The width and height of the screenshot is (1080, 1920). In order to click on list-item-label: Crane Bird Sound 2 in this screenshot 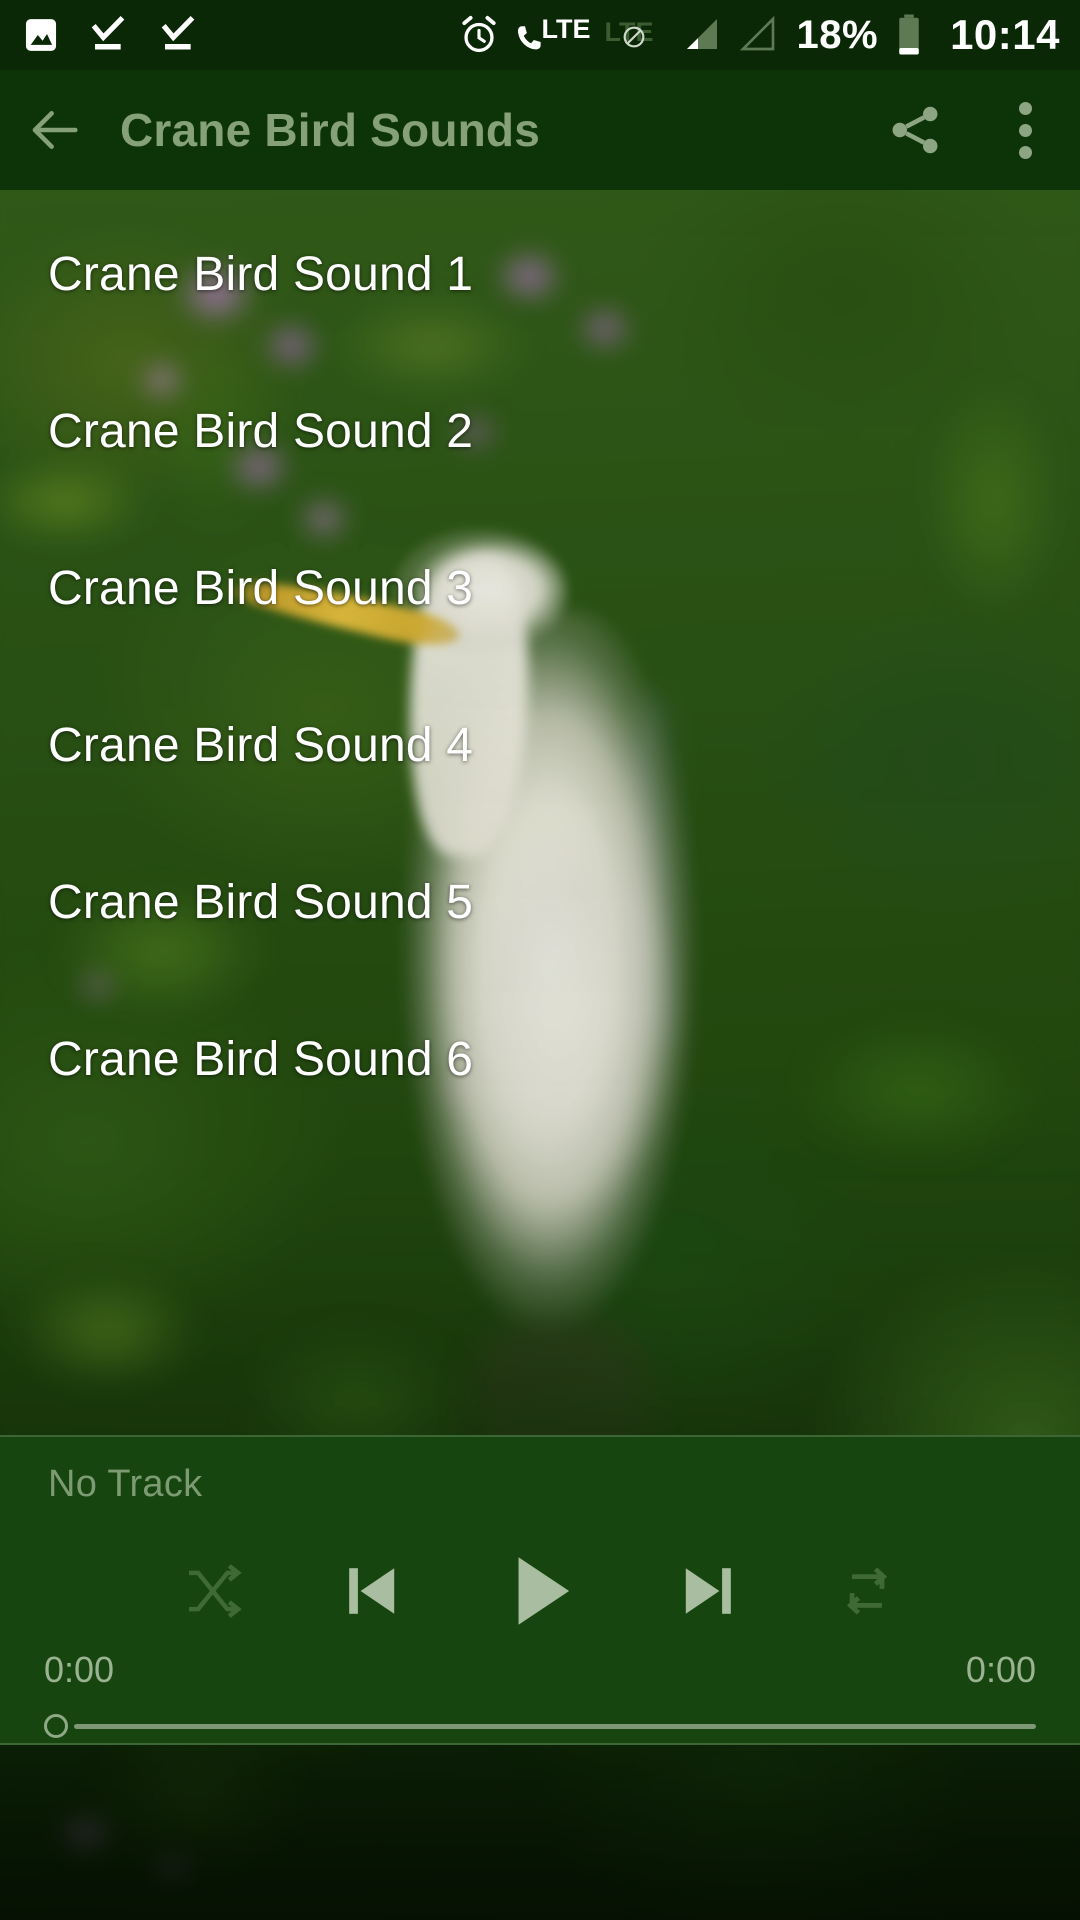, I will do `click(261, 431)`.